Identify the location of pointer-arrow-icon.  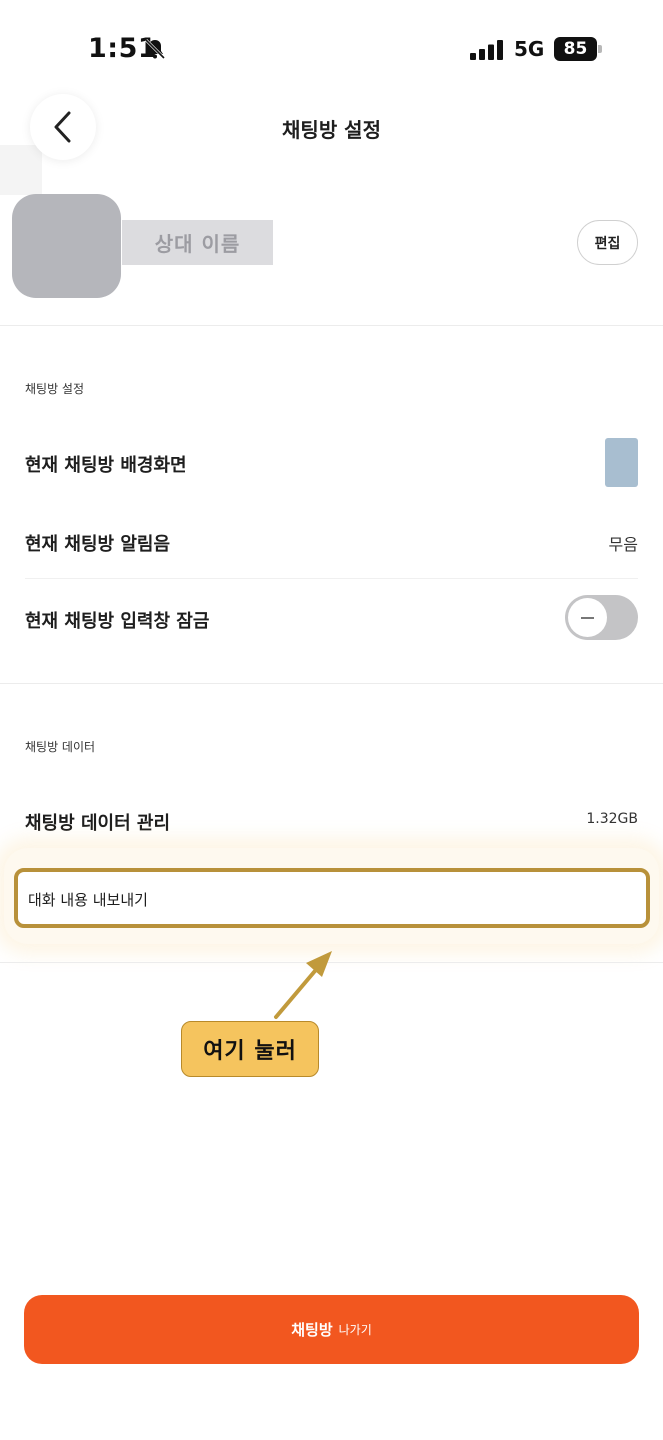
(303, 985).